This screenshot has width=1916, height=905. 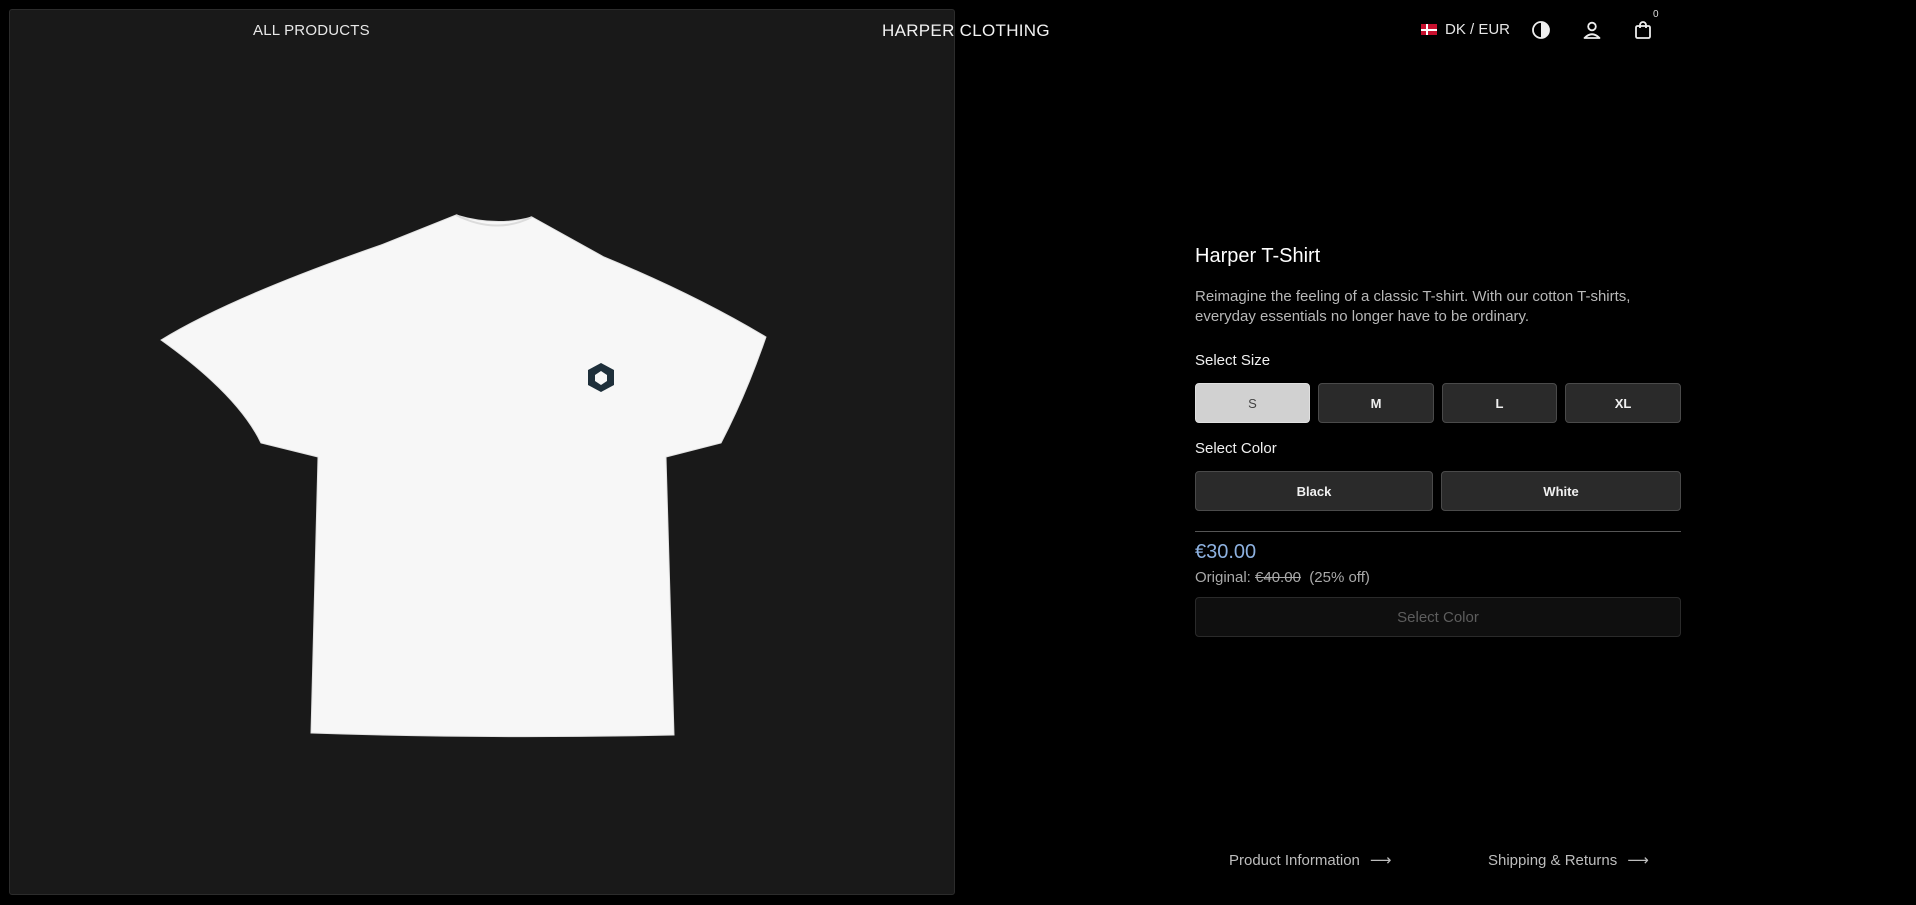 I want to click on sale-price: €30.00, so click(x=1226, y=552).